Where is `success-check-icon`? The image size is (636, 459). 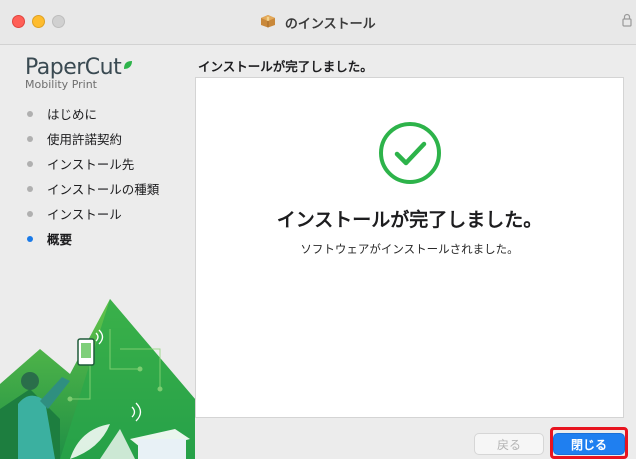 success-check-icon is located at coordinates (409, 153).